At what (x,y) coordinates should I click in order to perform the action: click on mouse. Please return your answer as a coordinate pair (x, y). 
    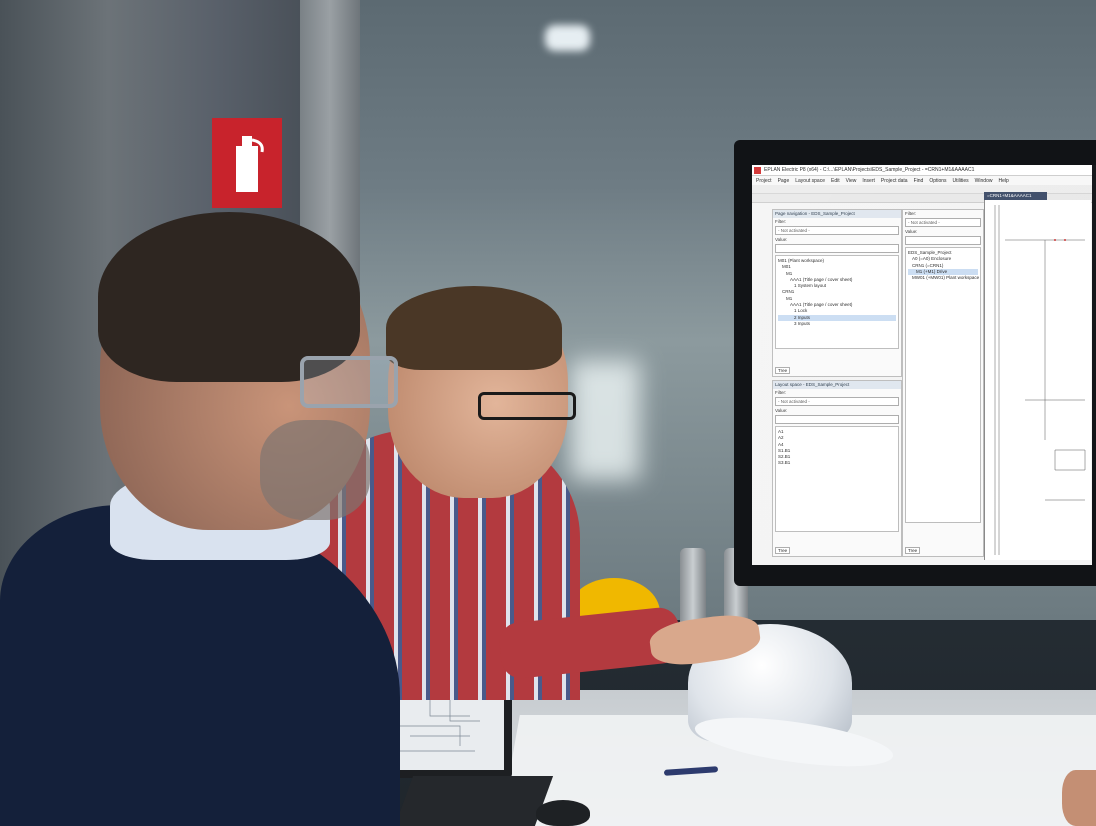
    Looking at the image, I should click on (563, 813).